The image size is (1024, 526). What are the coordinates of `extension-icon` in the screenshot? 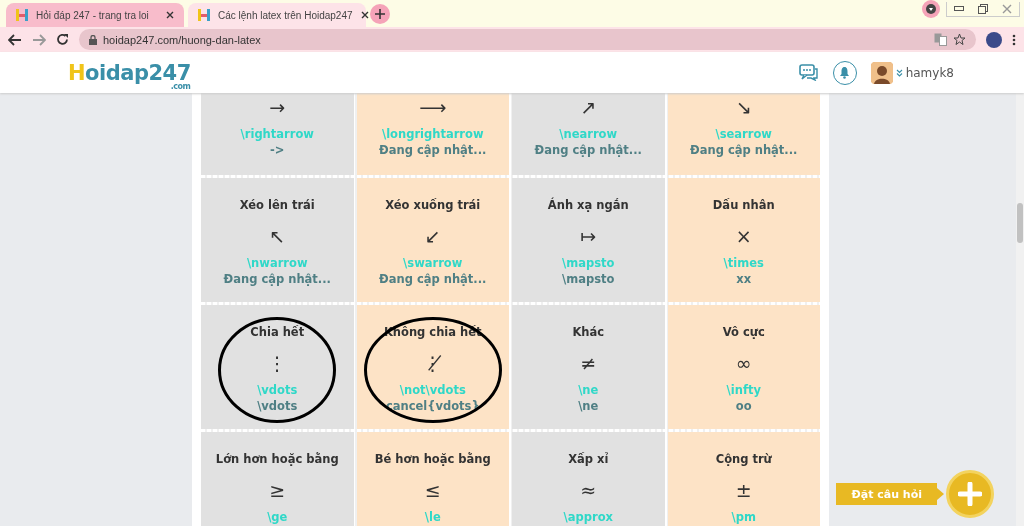 It's located at (931, 9).